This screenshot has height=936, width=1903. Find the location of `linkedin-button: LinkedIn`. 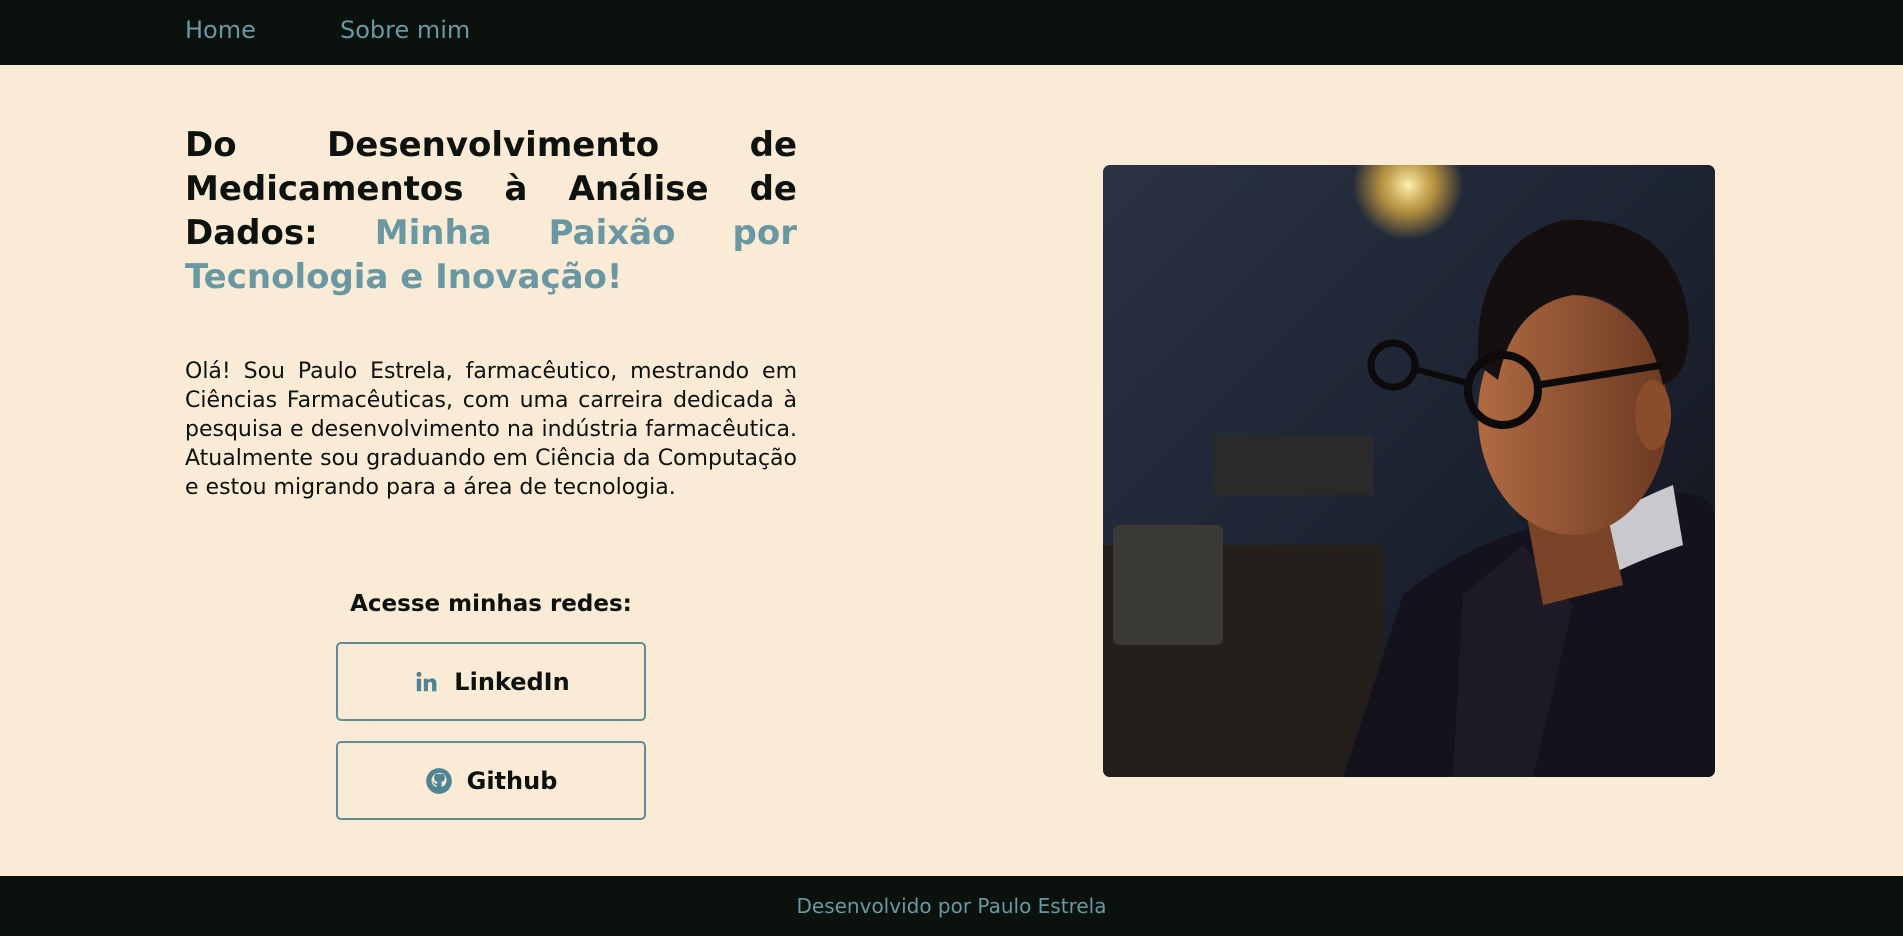

linkedin-button: LinkedIn is located at coordinates (491, 681).